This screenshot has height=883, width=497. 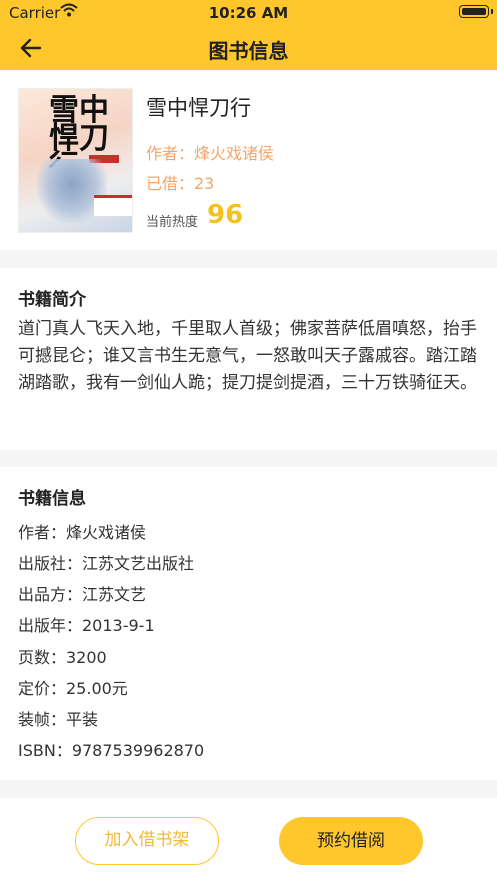 I want to click on book-title: 雪中悍刀行, so click(x=198, y=108).